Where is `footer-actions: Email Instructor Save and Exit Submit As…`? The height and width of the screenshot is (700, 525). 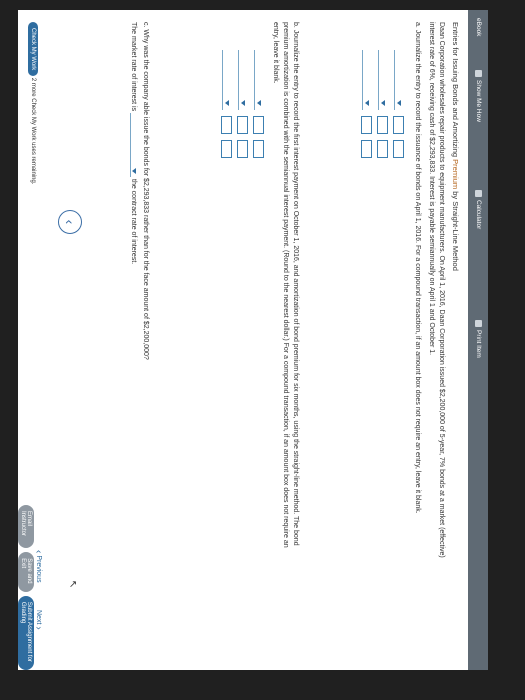 footer-actions: Email Instructor Save and Exit Submit As… is located at coordinates (26, 588).